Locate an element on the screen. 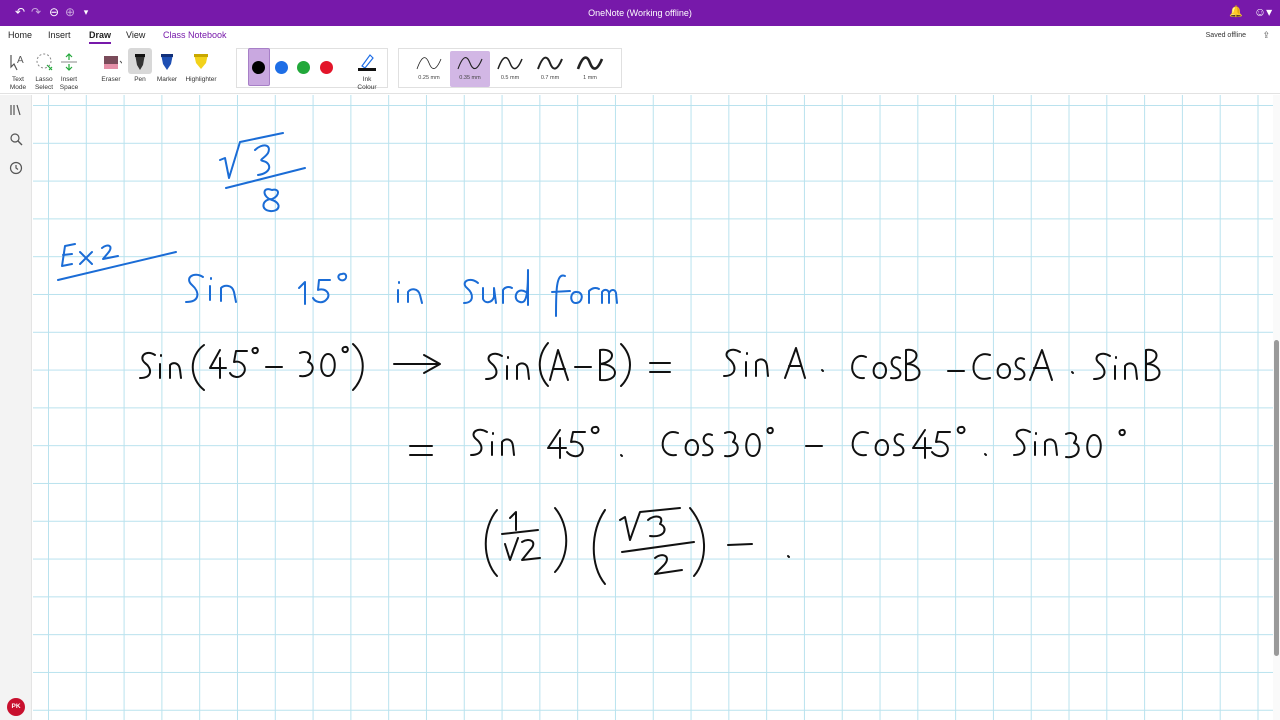  avatar: PK is located at coordinates (16, 707).